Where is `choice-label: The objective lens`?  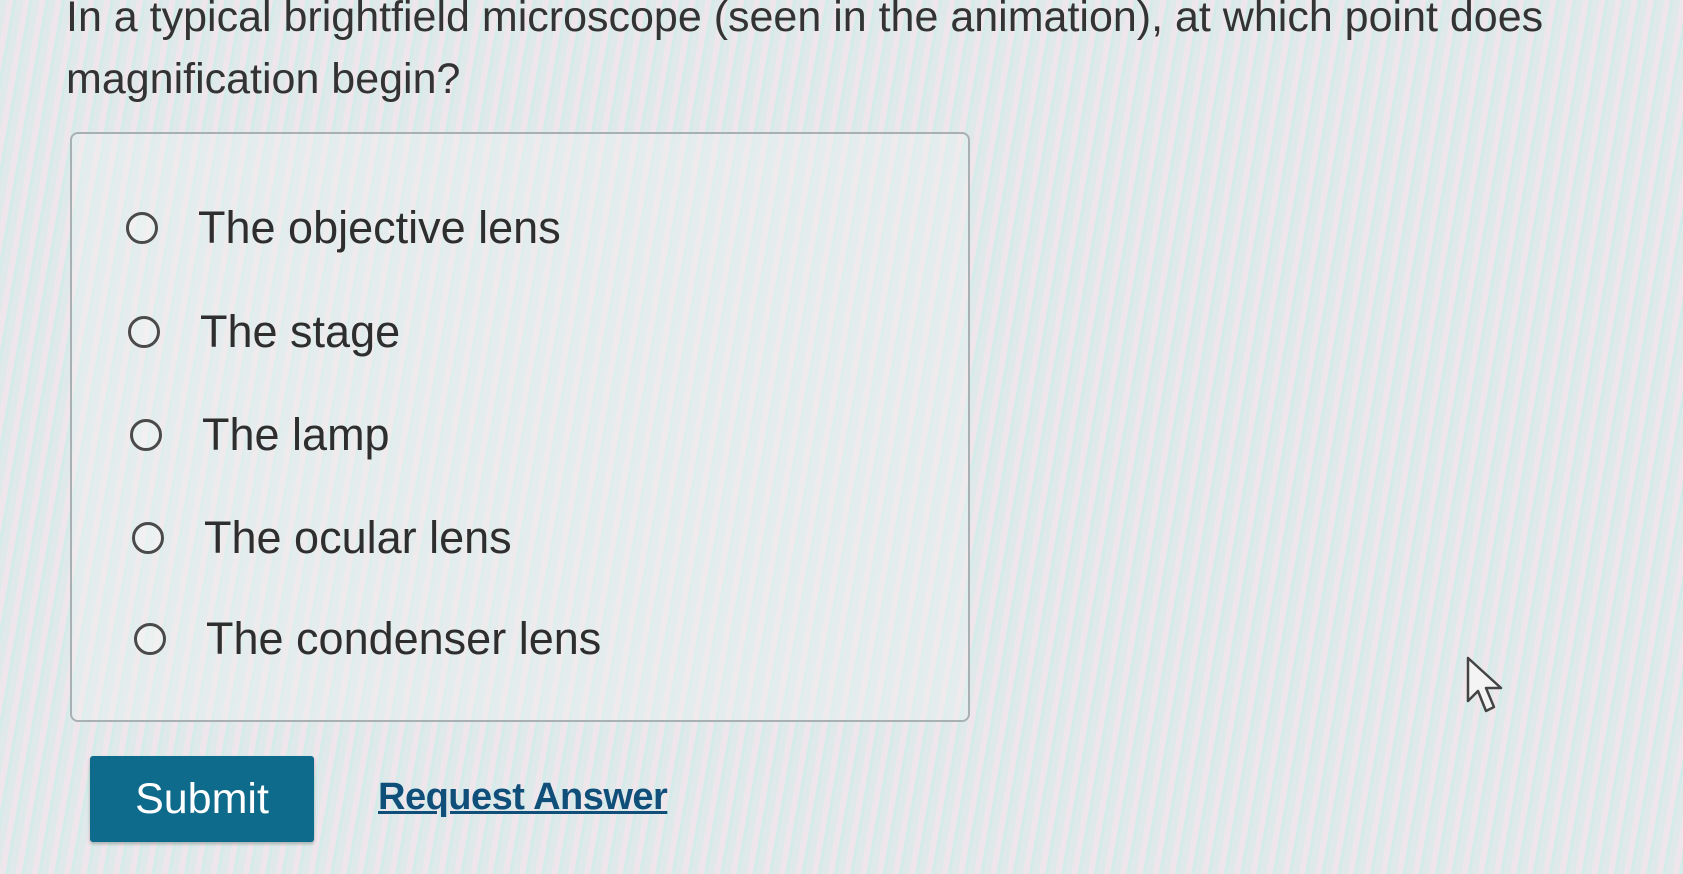 choice-label: The objective lens is located at coordinates (379, 227).